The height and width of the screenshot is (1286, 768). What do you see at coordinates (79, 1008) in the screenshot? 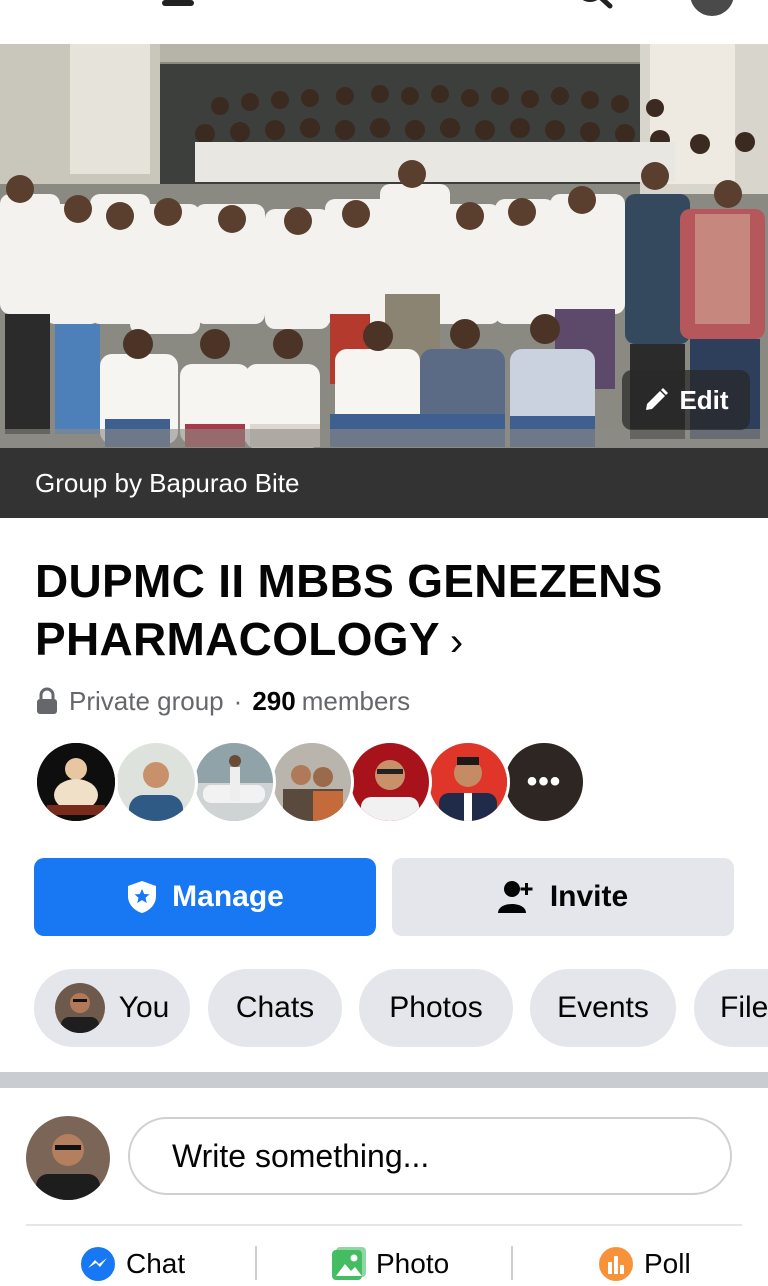
I see `user-avatar` at bounding box center [79, 1008].